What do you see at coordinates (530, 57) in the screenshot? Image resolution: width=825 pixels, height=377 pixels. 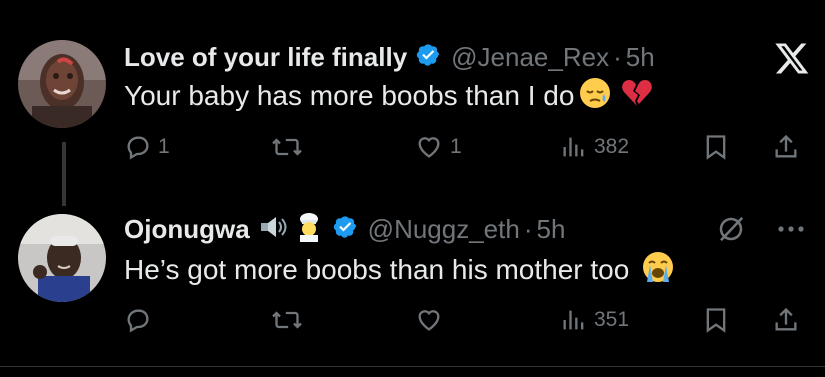 I see `handle: @Jenae_Rex` at bounding box center [530, 57].